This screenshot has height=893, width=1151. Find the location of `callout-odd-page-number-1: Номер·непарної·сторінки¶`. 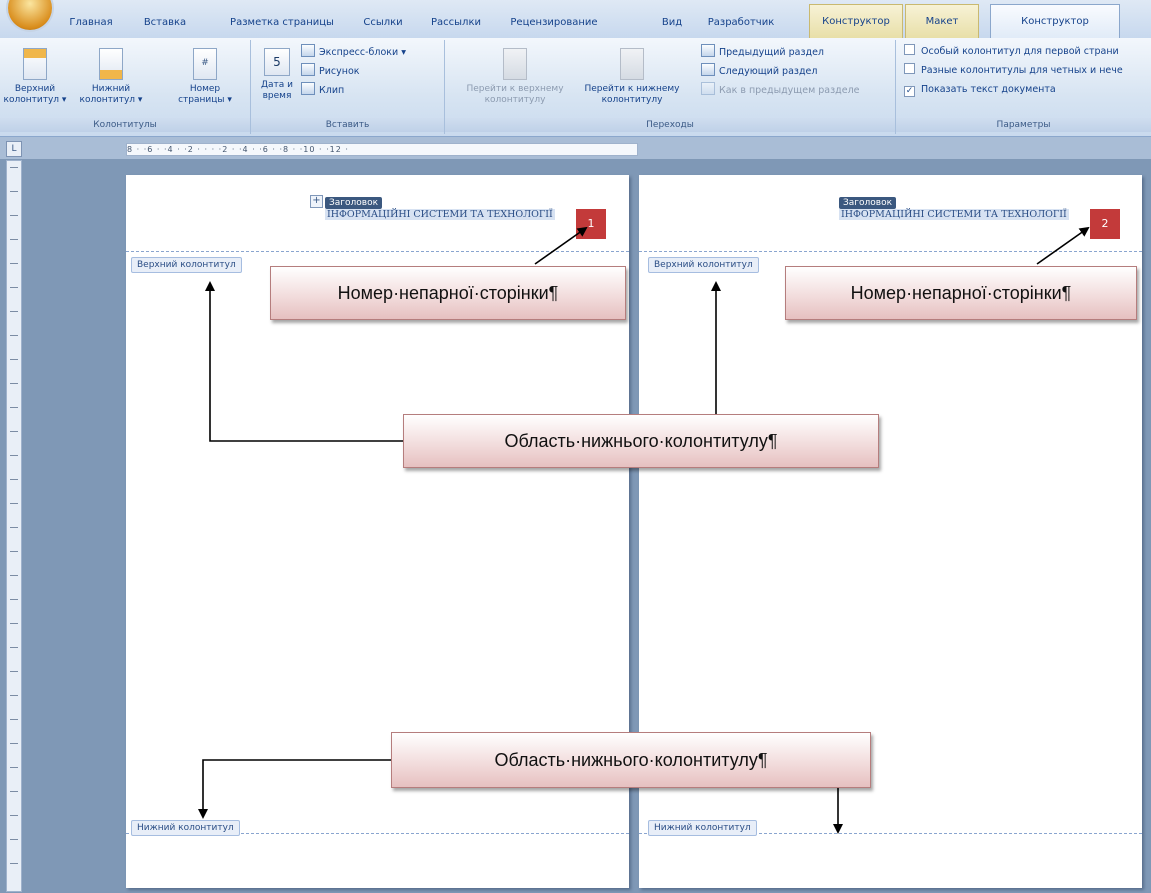

callout-odd-page-number-1: Номер·непарної·сторінки¶ is located at coordinates (448, 293).